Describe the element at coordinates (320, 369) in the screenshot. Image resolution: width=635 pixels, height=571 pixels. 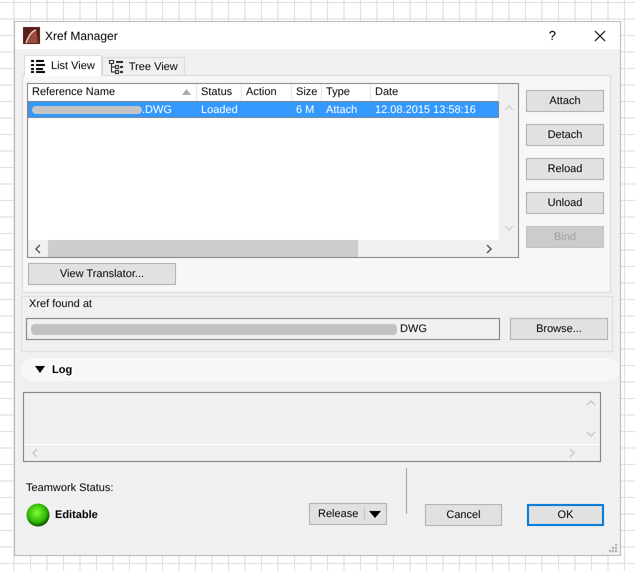
I see `log-header: Log` at that location.